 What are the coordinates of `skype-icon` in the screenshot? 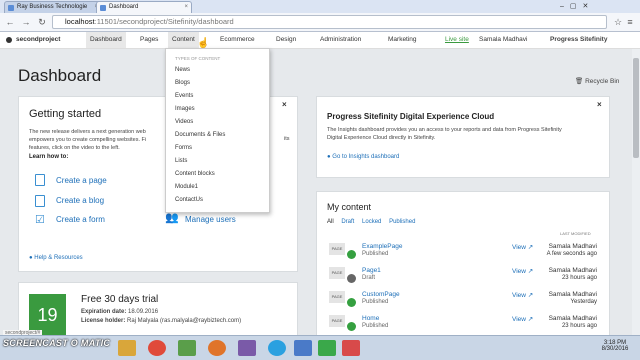 It's located at (277, 348).